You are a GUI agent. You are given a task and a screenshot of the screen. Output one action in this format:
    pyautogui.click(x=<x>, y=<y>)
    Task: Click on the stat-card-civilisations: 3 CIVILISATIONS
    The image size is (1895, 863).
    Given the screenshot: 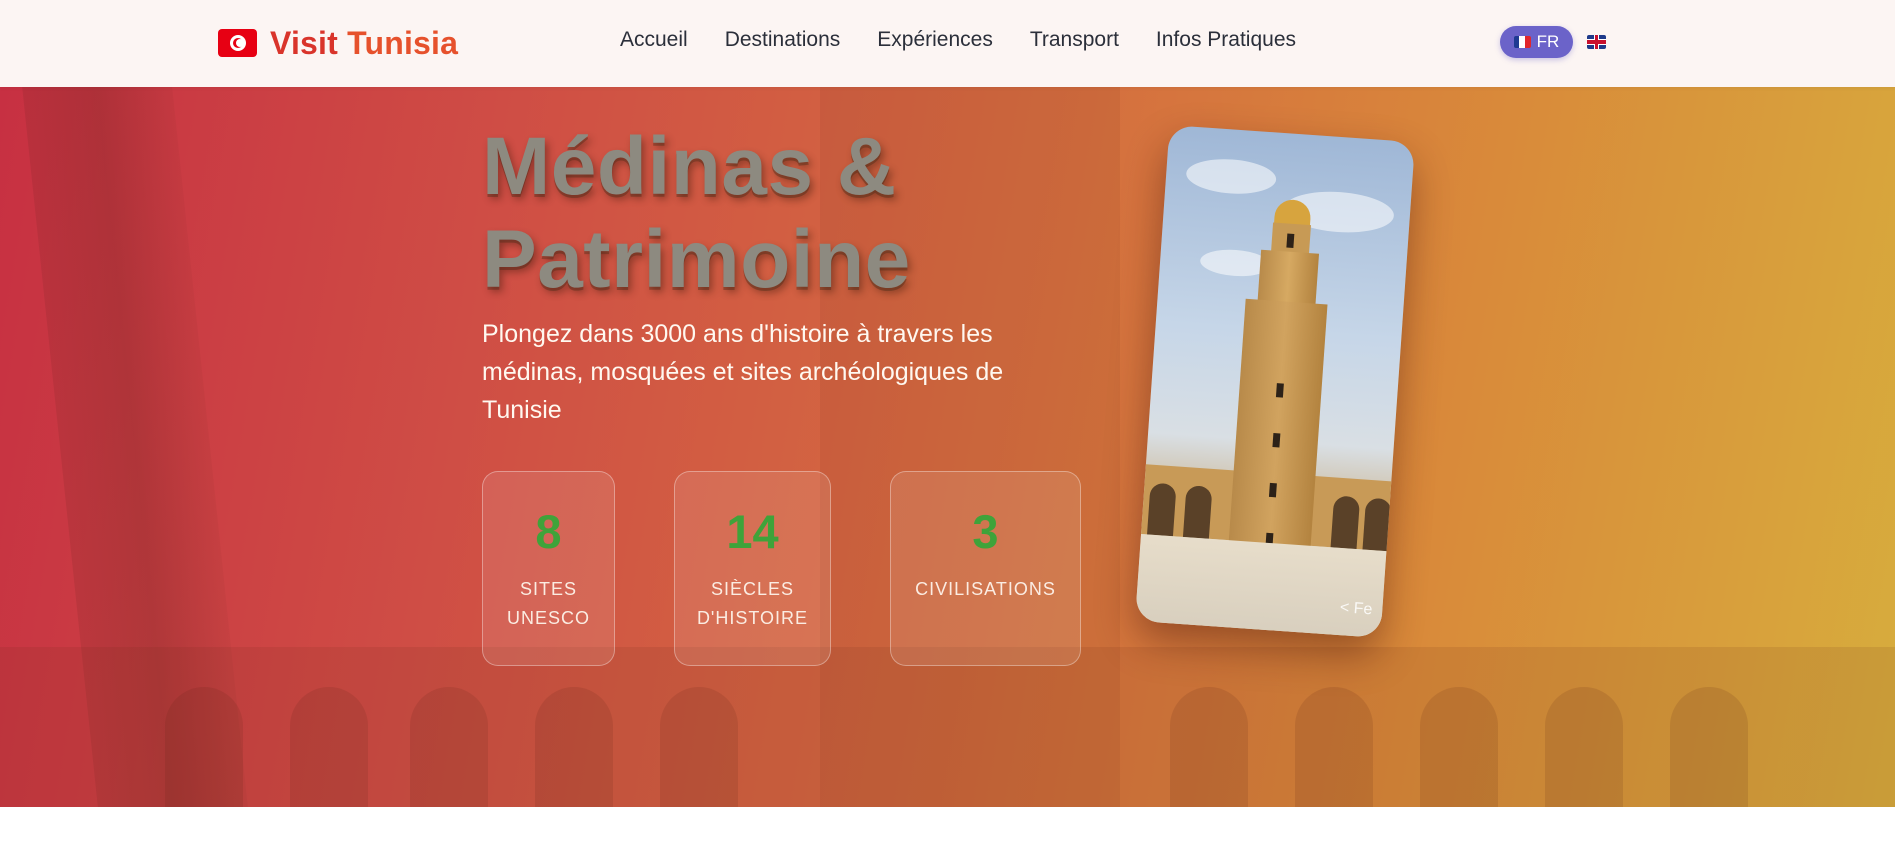 What is the action you would take?
    pyautogui.click(x=985, y=568)
    